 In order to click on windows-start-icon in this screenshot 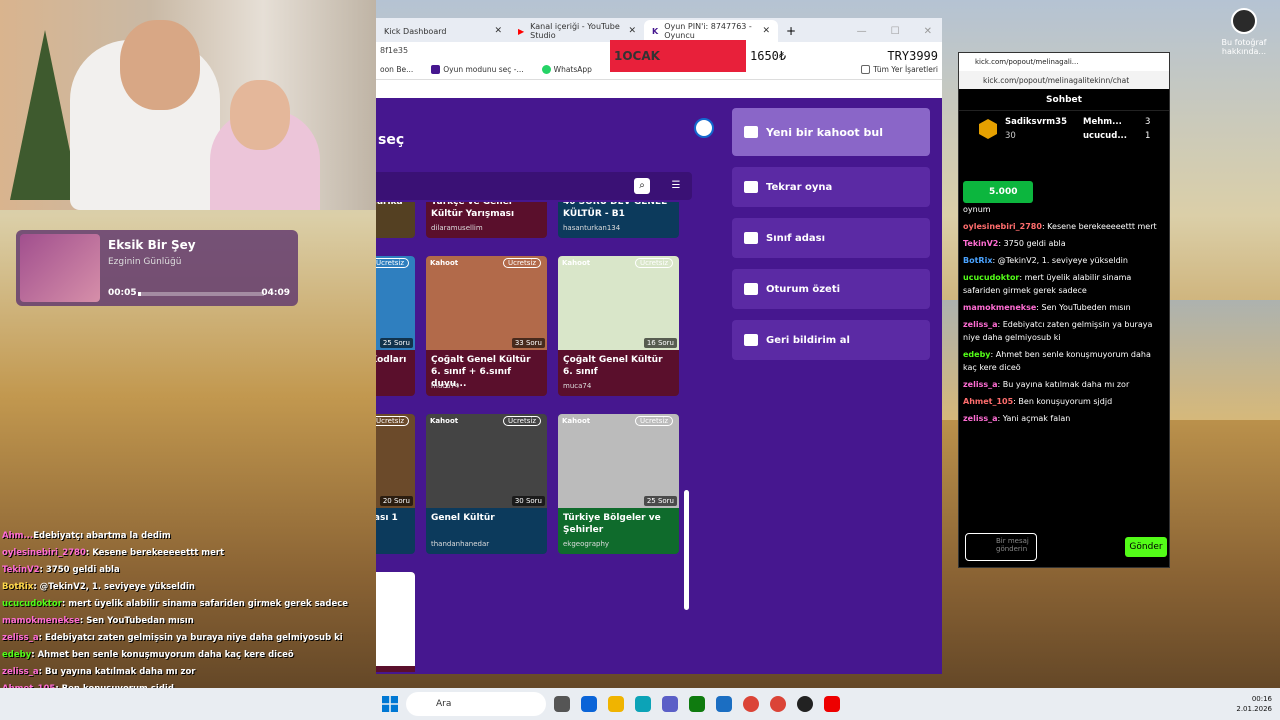, I will do `click(390, 704)`.